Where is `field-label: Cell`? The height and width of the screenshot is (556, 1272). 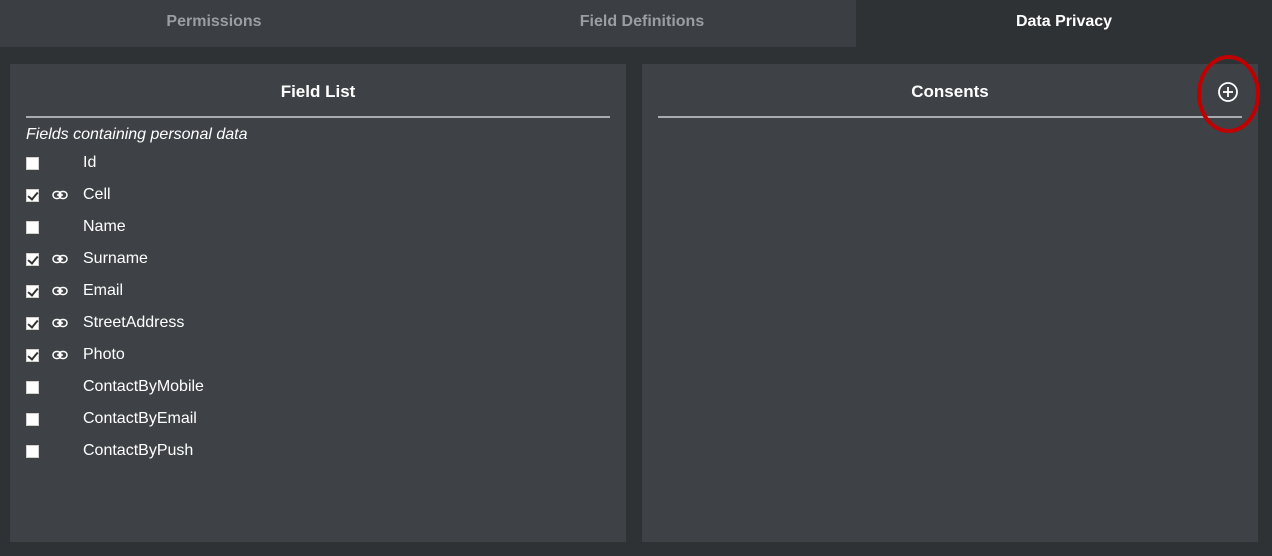
field-label: Cell is located at coordinates (97, 194).